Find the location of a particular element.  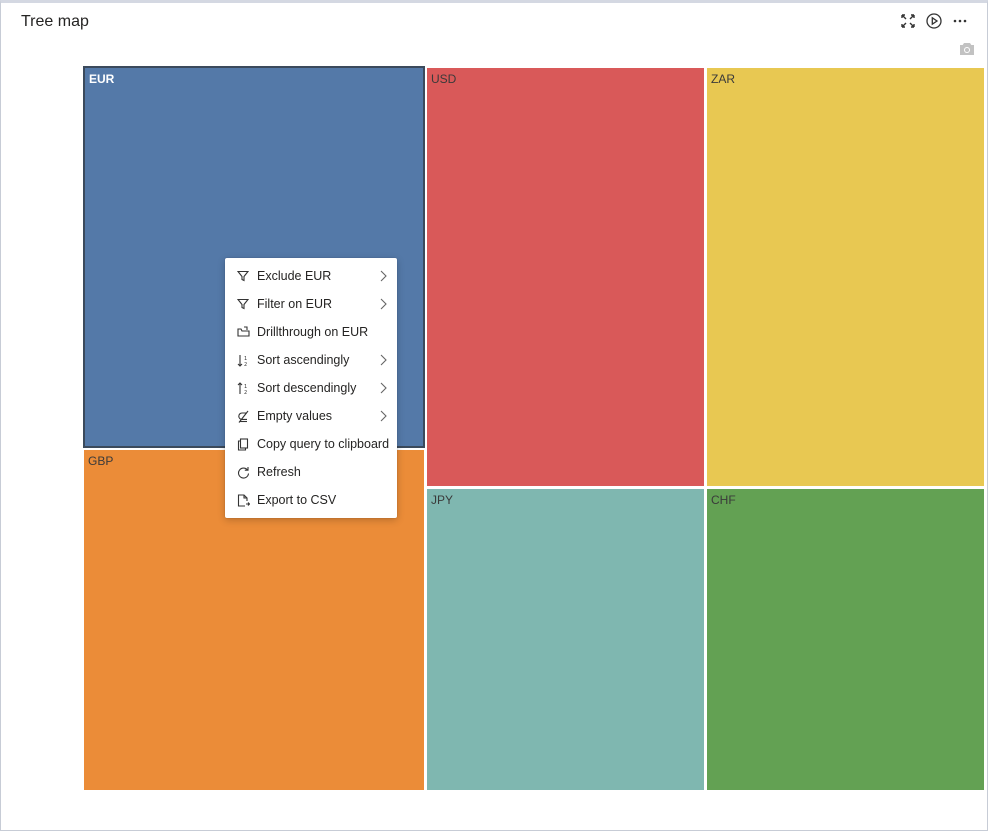

menu-item-label: Filter on EUR is located at coordinates (295, 304).